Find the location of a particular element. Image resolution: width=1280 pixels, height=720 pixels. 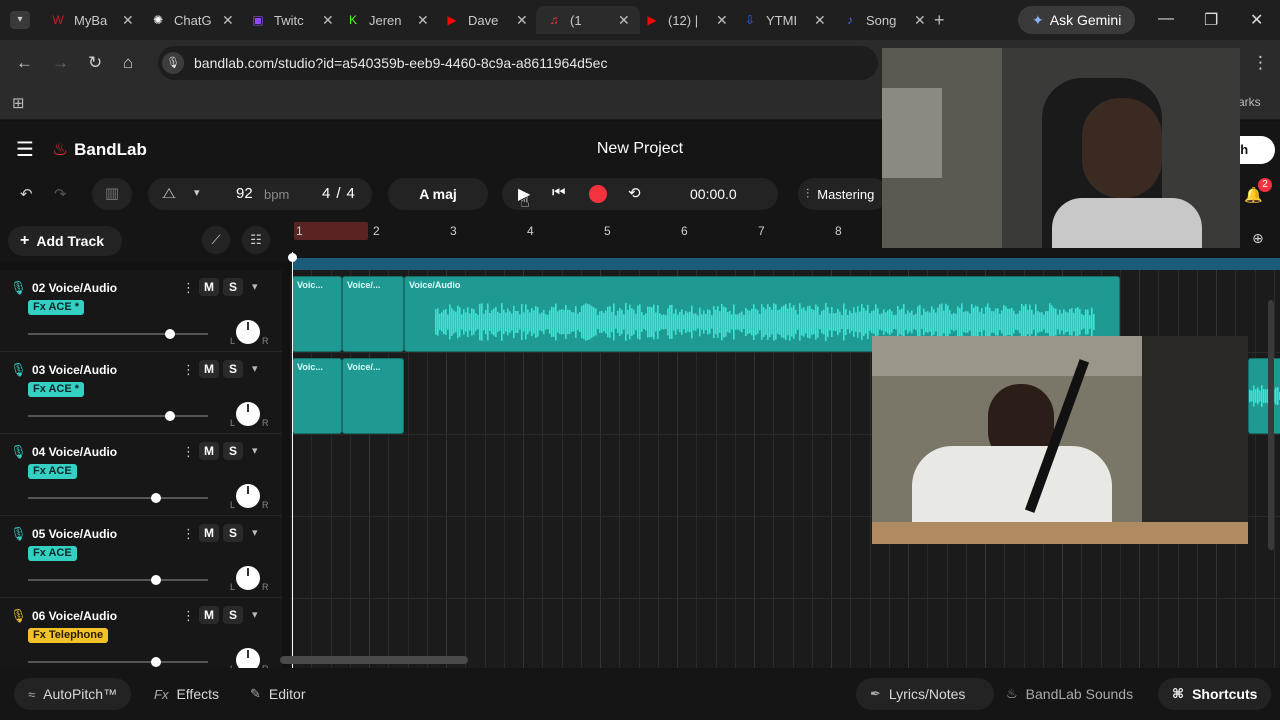

browser-tab: ▶ Dave ✕ is located at coordinates (486, 20).